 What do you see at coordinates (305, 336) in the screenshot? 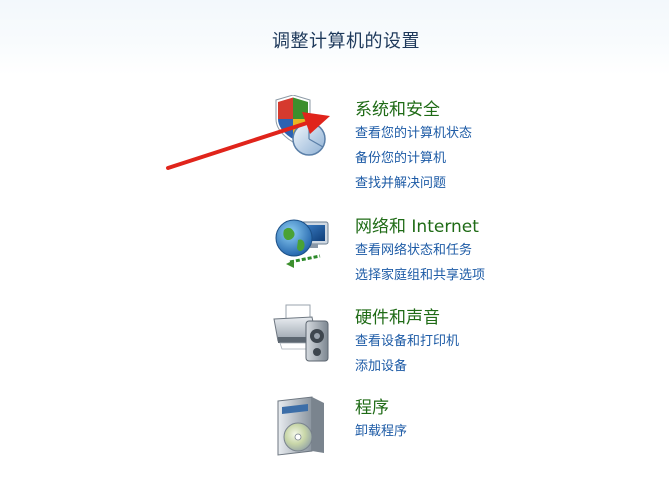
I see `printer-speaker-icon` at bounding box center [305, 336].